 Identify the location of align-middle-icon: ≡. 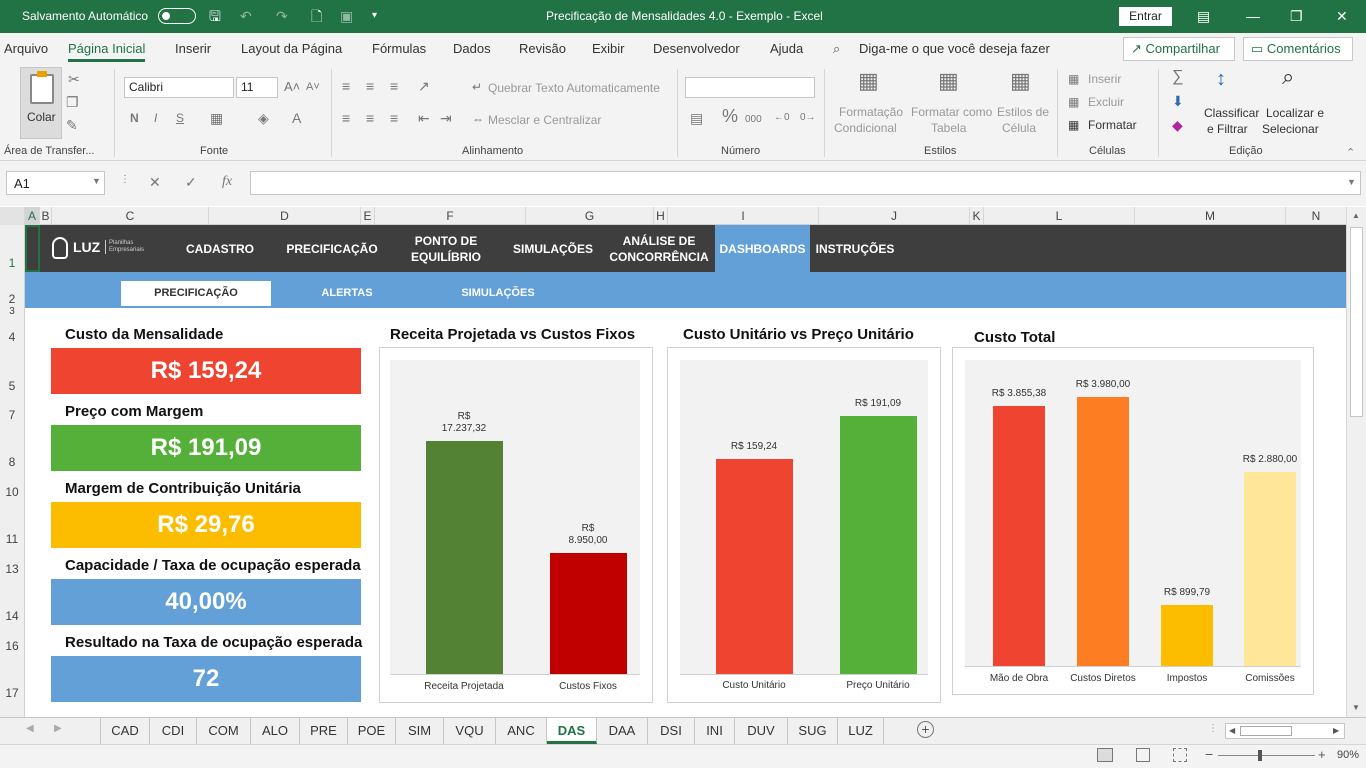
(370, 86).